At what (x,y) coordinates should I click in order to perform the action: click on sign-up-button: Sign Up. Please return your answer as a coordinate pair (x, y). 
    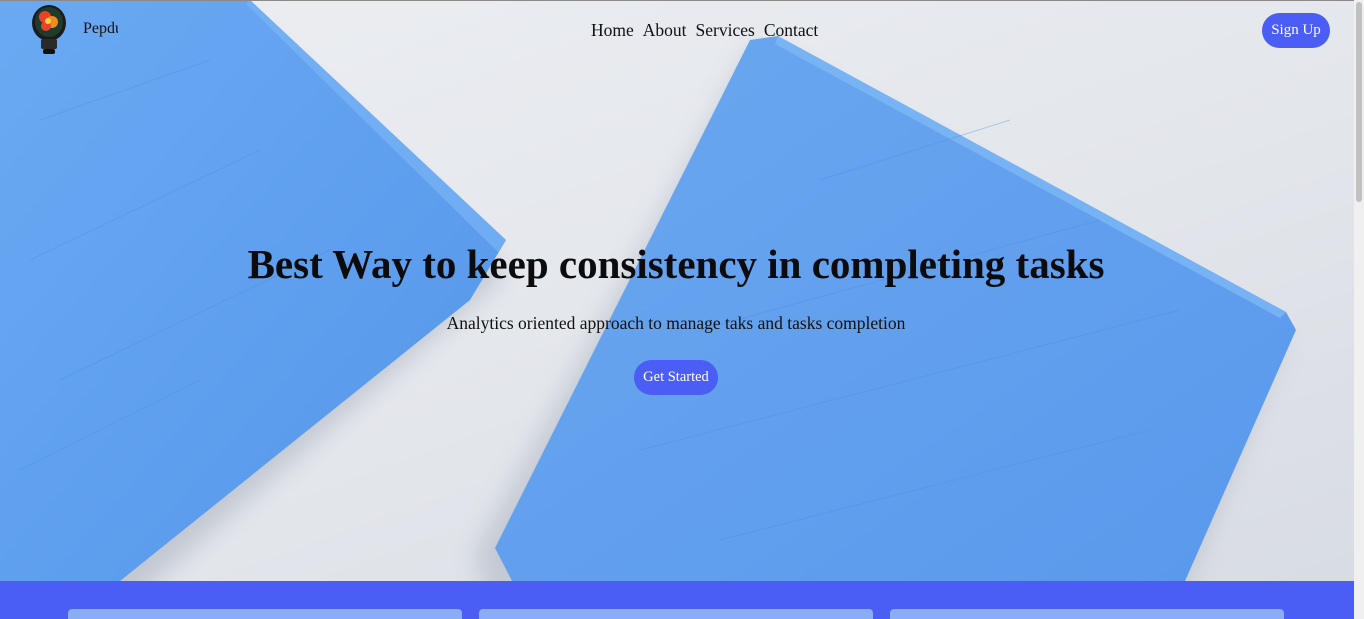
    Looking at the image, I should click on (1296, 30).